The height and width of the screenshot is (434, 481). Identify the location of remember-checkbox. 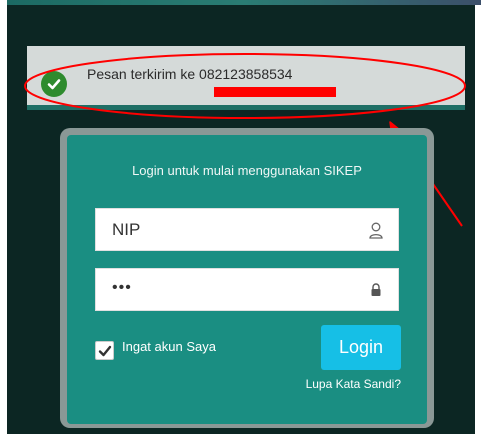
(104, 350).